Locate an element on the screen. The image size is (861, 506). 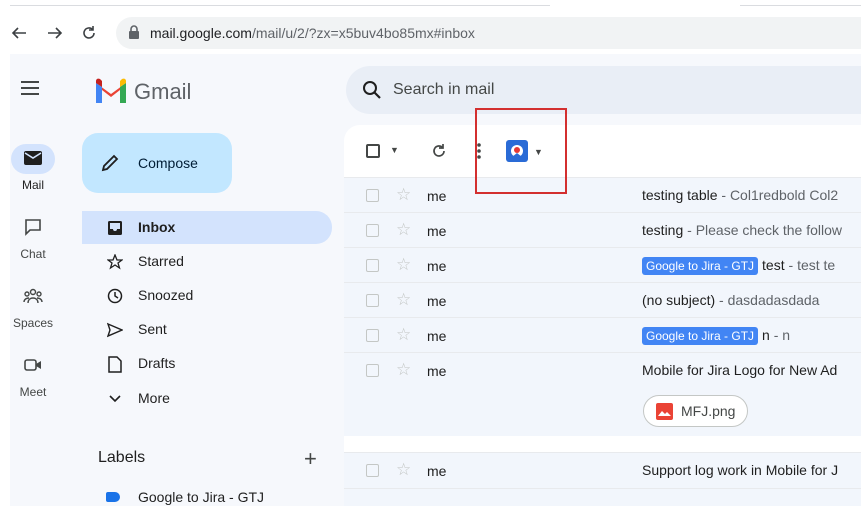
spaces-icon is located at coordinates (33, 297).